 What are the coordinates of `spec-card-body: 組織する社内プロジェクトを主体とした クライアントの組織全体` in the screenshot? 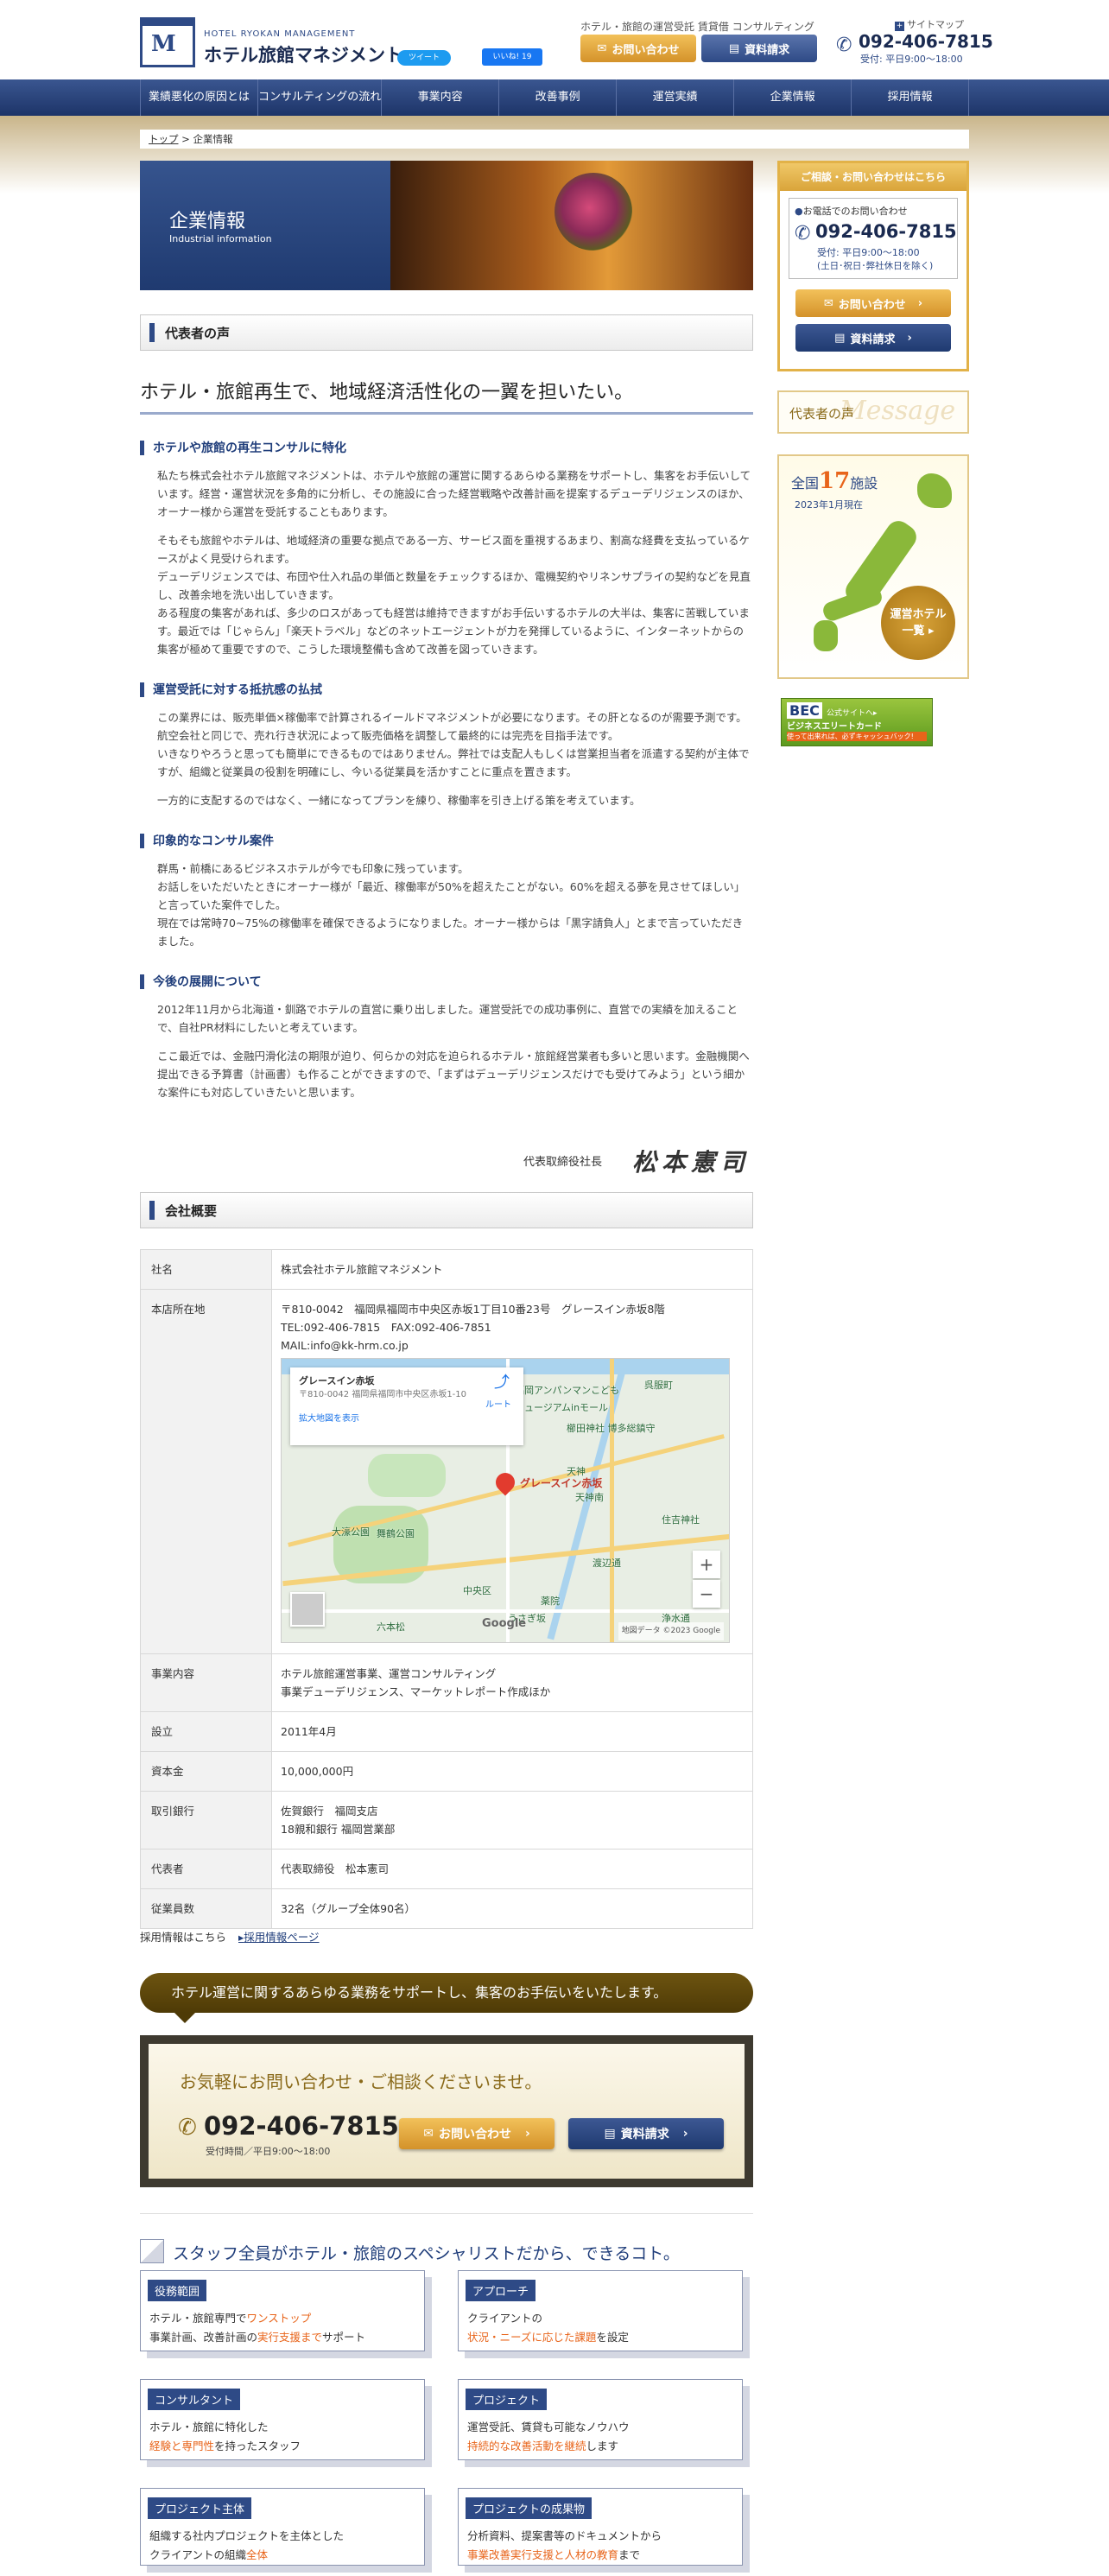 It's located at (246, 2546).